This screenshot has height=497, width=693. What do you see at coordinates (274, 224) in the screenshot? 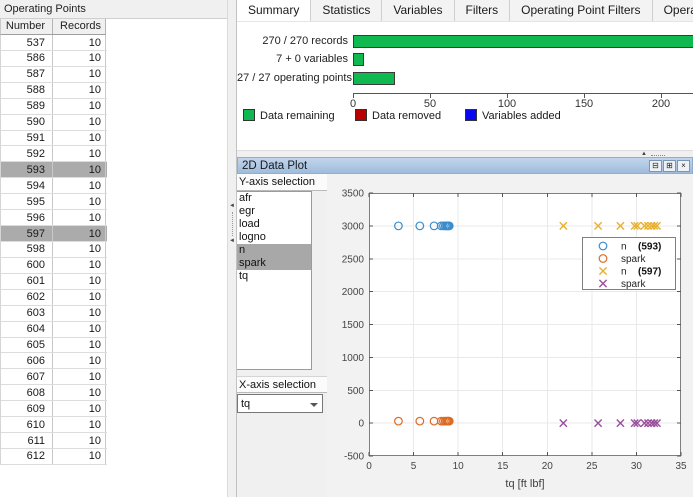
I see `y-axis-item-load: load` at bounding box center [274, 224].